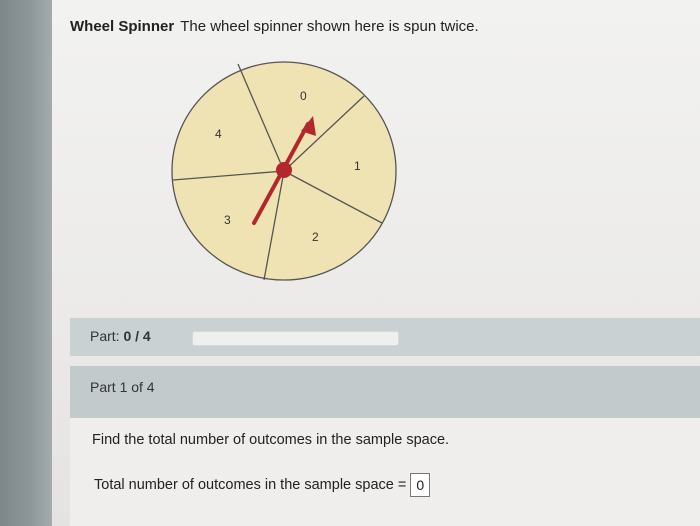 Image resolution: width=700 pixels, height=526 pixels. What do you see at coordinates (122, 26) in the screenshot?
I see `question-title: Wheel Spinner` at bounding box center [122, 26].